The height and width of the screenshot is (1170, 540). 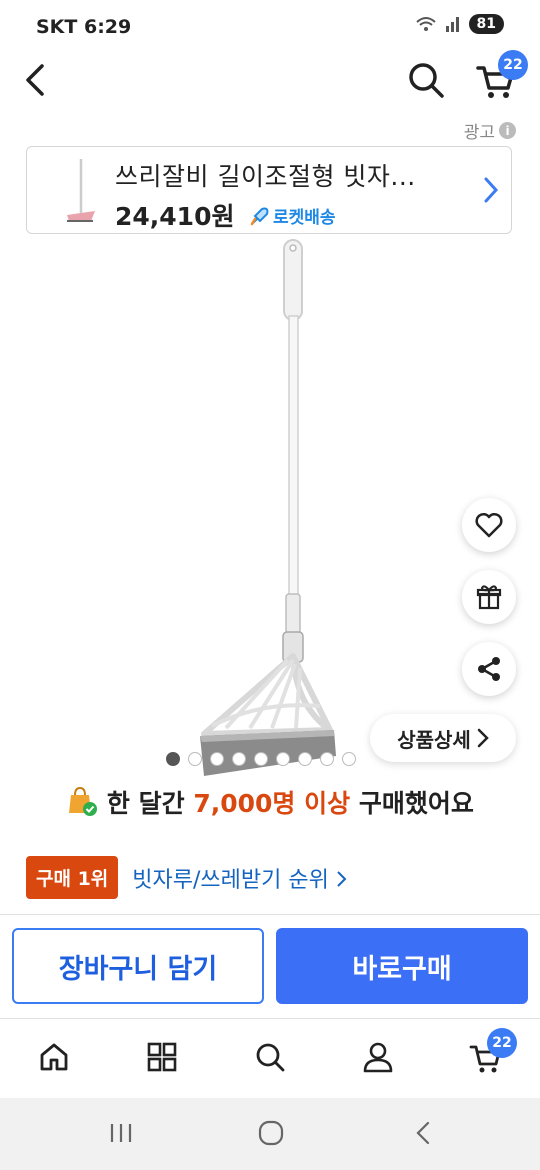 What do you see at coordinates (507, 130) in the screenshot?
I see `info-icon: i` at bounding box center [507, 130].